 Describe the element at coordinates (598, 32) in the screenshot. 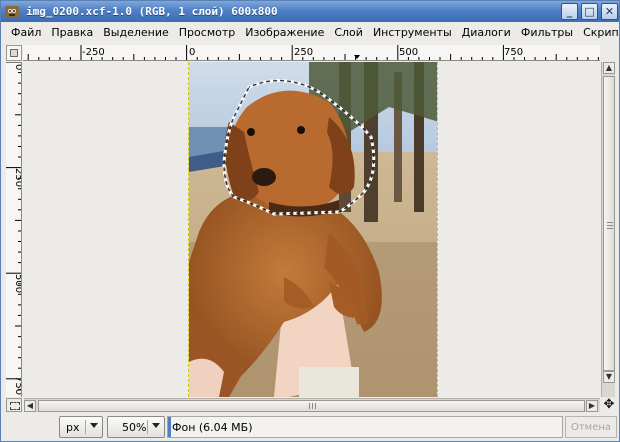

I see `menu-script: Скрипт` at that location.